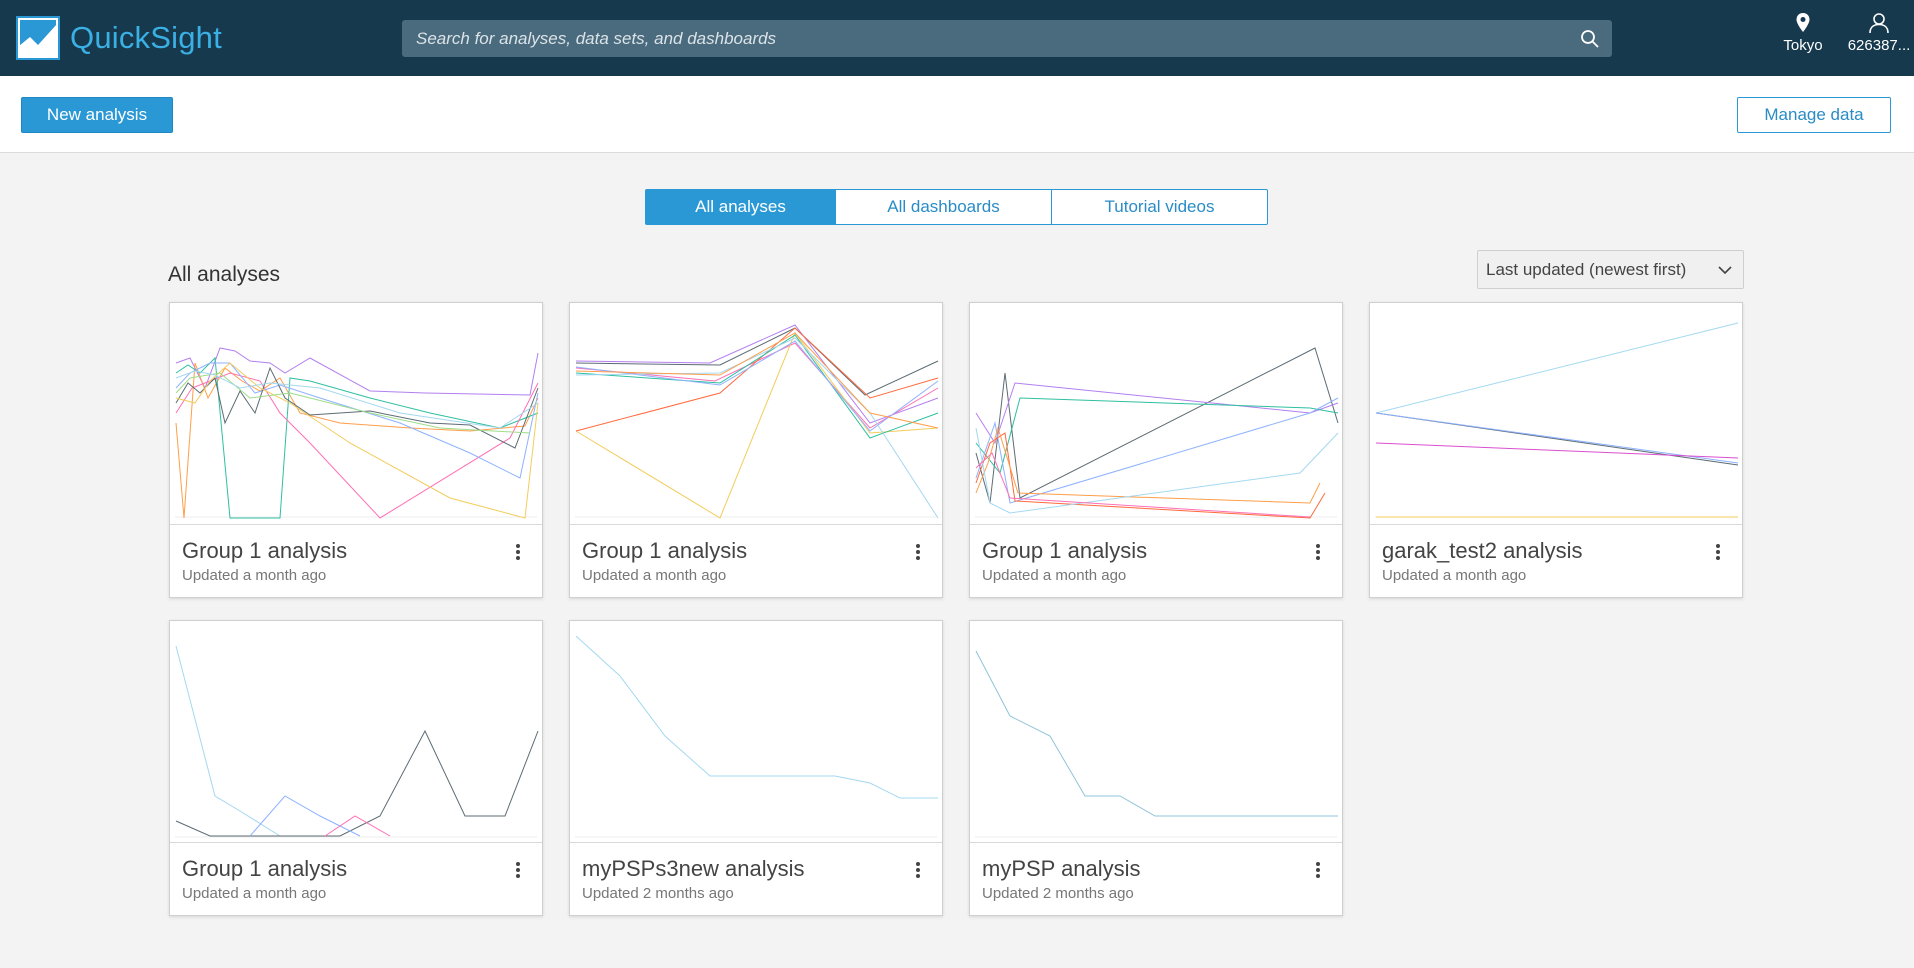 This screenshot has width=1914, height=968. What do you see at coordinates (224, 274) in the screenshot?
I see `section-title: All analyses` at bounding box center [224, 274].